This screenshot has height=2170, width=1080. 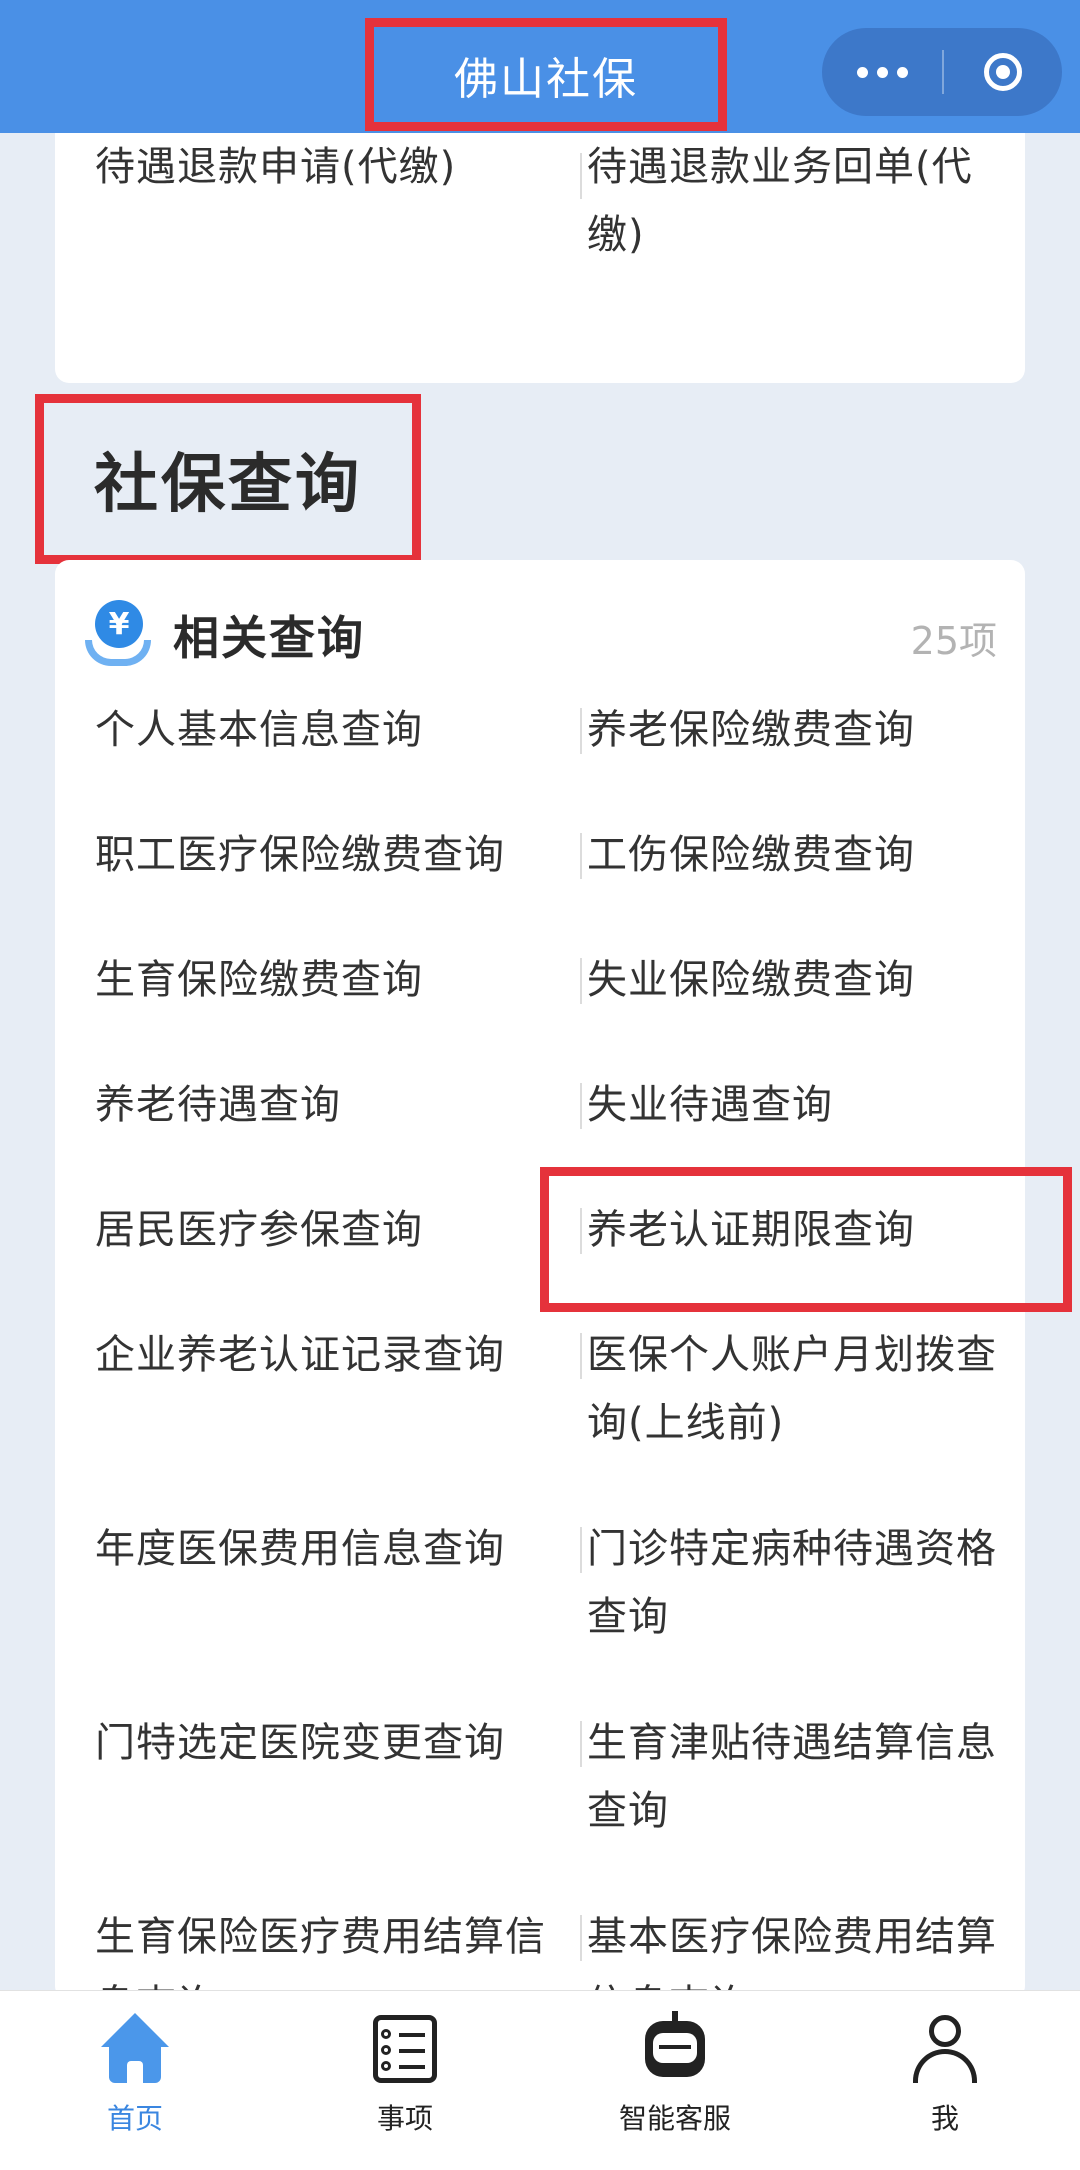 What do you see at coordinates (944, 2118) in the screenshot?
I see `tab-label: 我` at bounding box center [944, 2118].